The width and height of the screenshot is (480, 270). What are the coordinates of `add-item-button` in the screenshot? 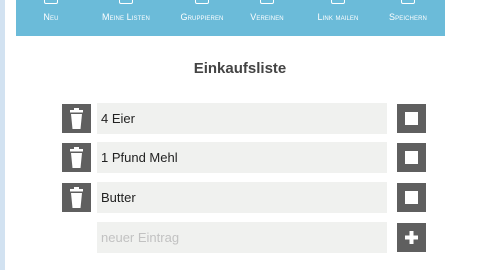 It's located at (411, 237).